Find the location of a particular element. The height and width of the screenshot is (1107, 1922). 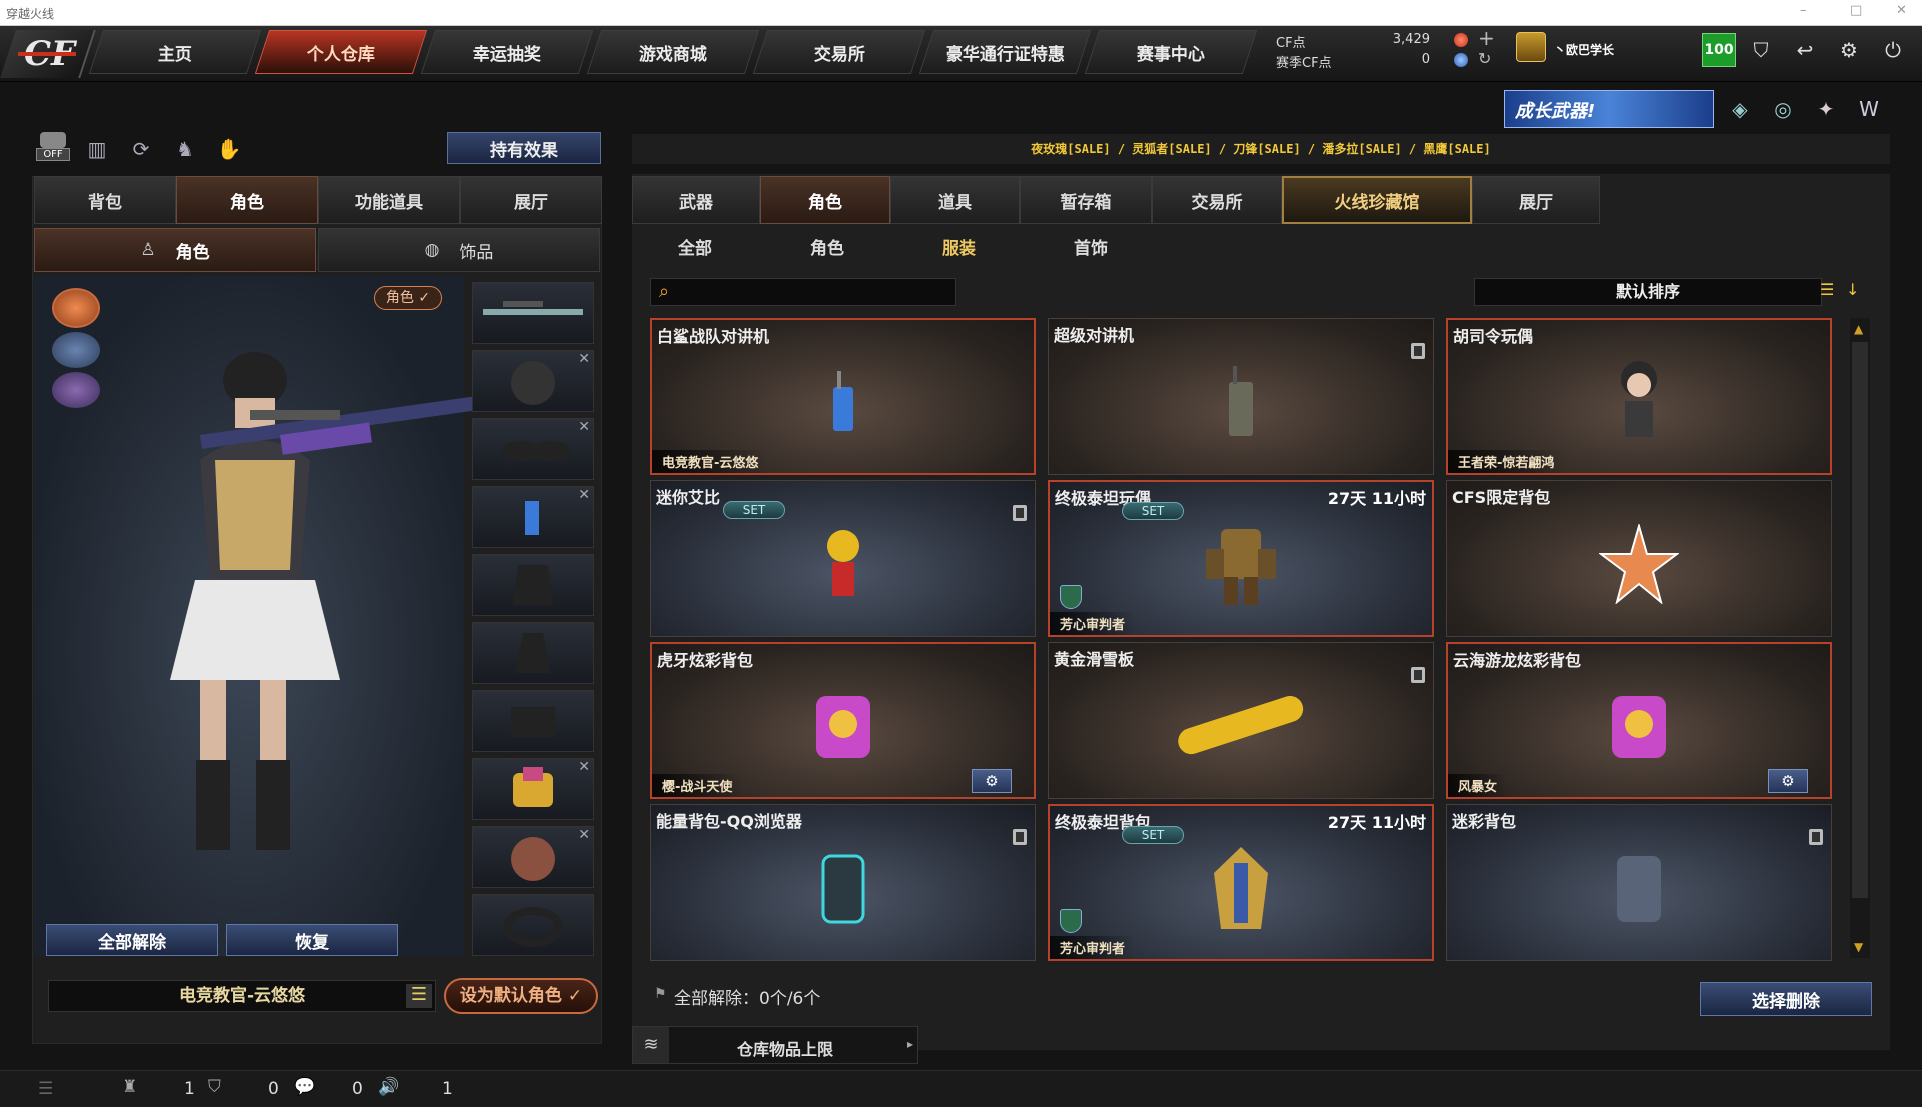

restore-button: 恢复 is located at coordinates (312, 940).